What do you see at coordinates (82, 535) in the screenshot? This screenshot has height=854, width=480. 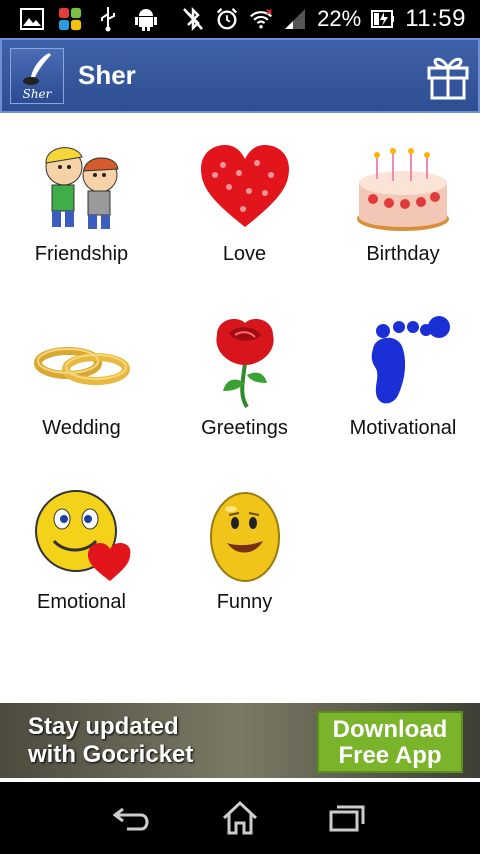 I see `smiley-heart-icon` at bounding box center [82, 535].